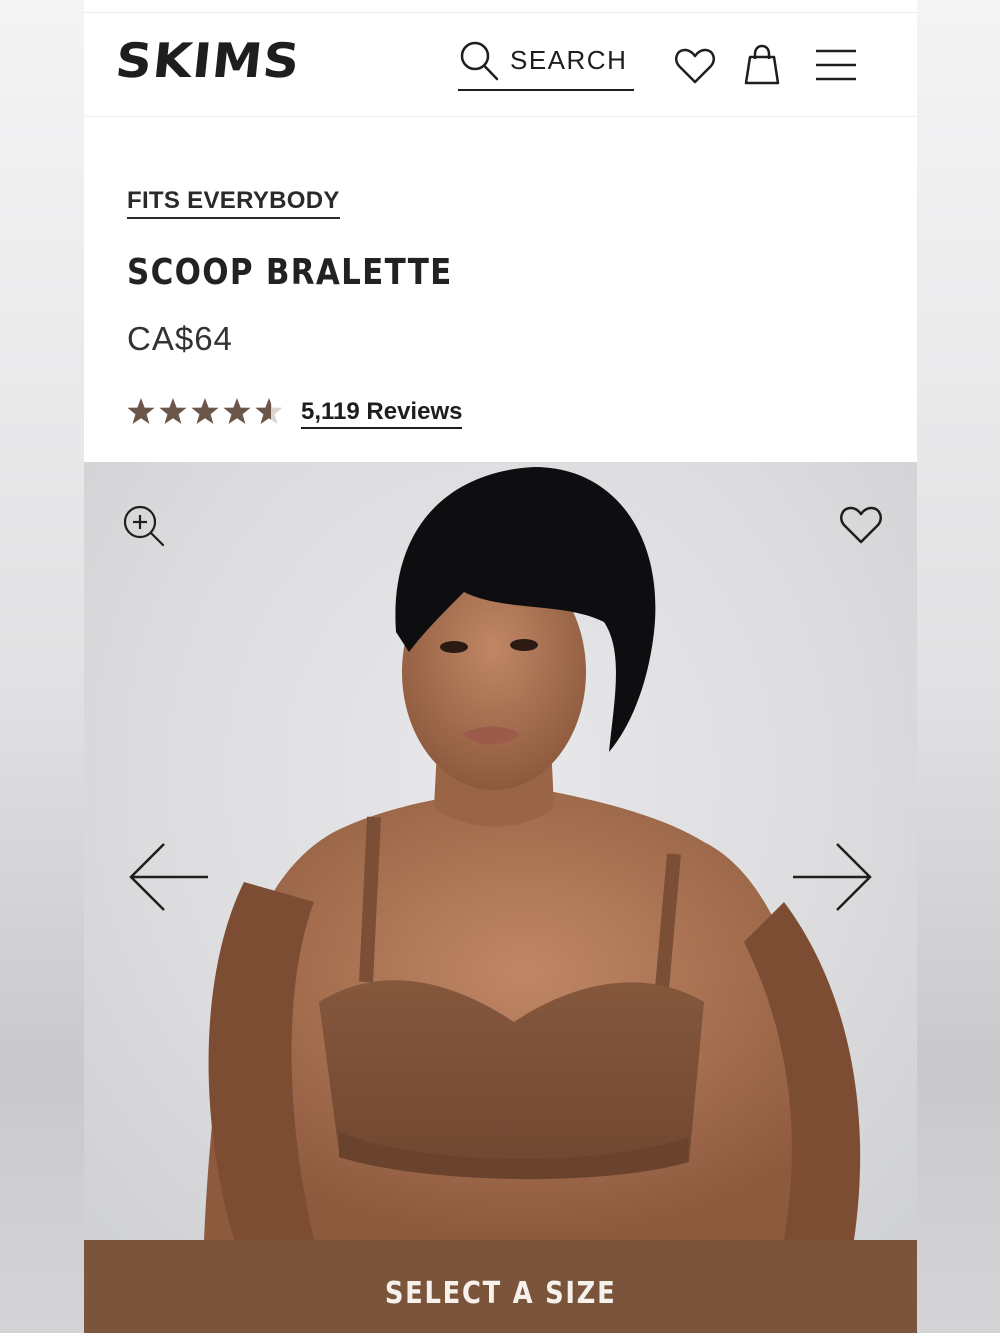 The width and height of the screenshot is (1000, 1333). What do you see at coordinates (500, 1293) in the screenshot?
I see `select-size-label: SELECT A SIZE` at bounding box center [500, 1293].